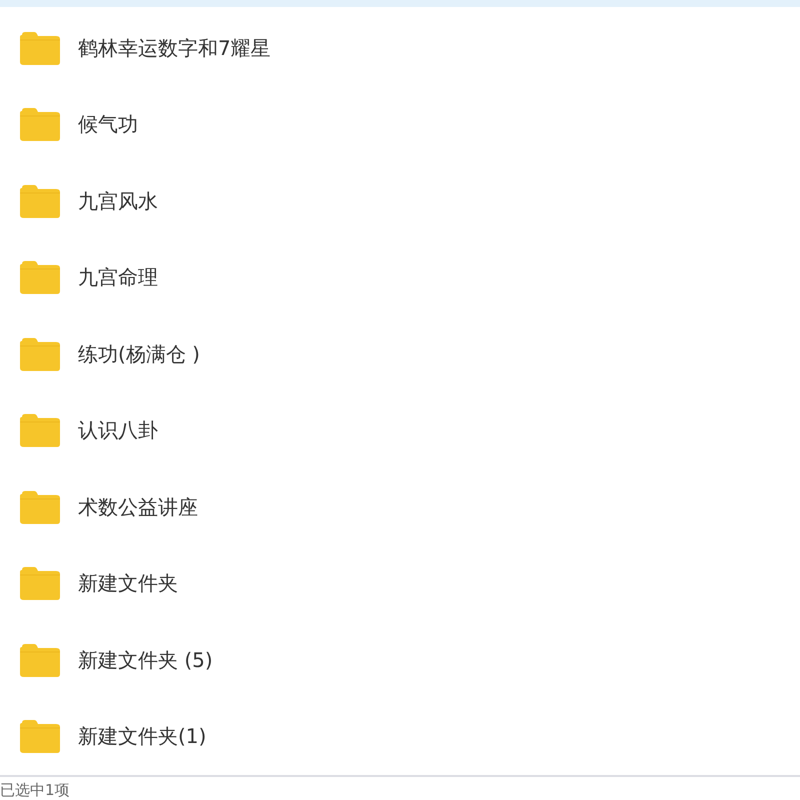 This screenshot has width=800, height=800. Describe the element at coordinates (118, 201) in the screenshot. I see `folder-name: 九宫风水` at that location.